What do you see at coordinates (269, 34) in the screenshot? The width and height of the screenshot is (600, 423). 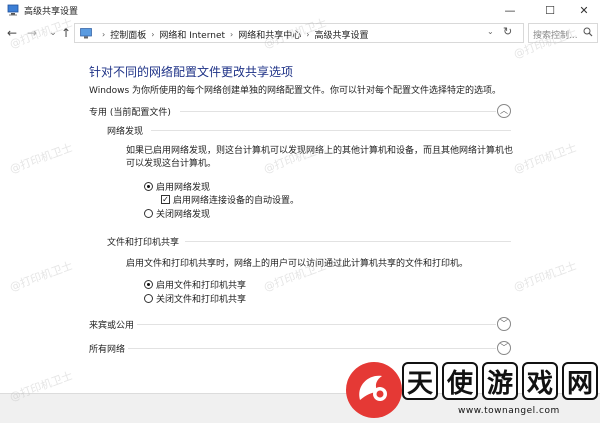 I see `breadcrumb-sharing-center: 网络和共享中心` at bounding box center [269, 34].